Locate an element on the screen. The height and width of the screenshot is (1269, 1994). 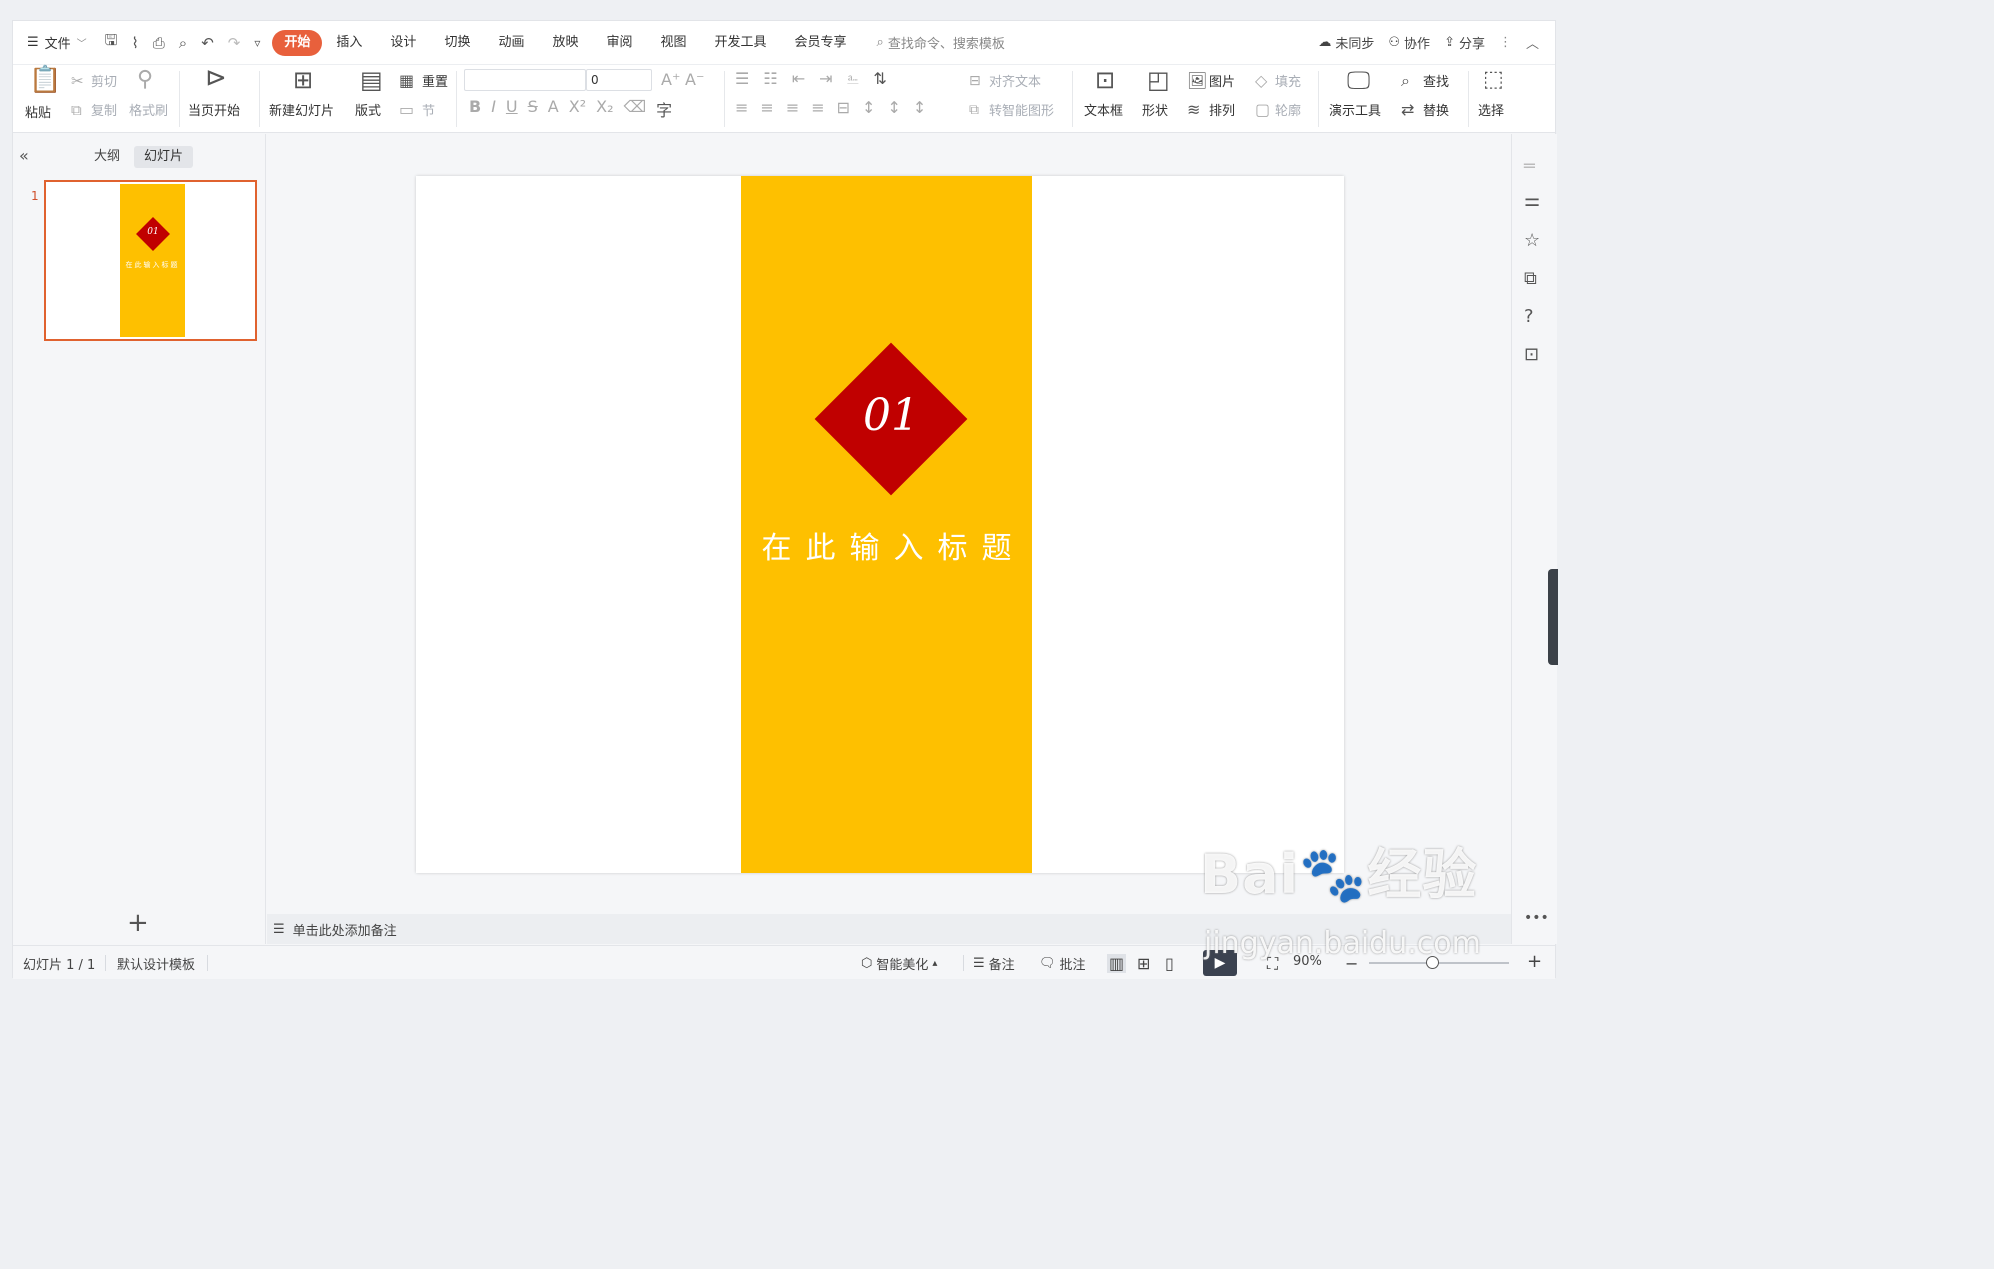
layout-button: 版式 is located at coordinates (368, 109).